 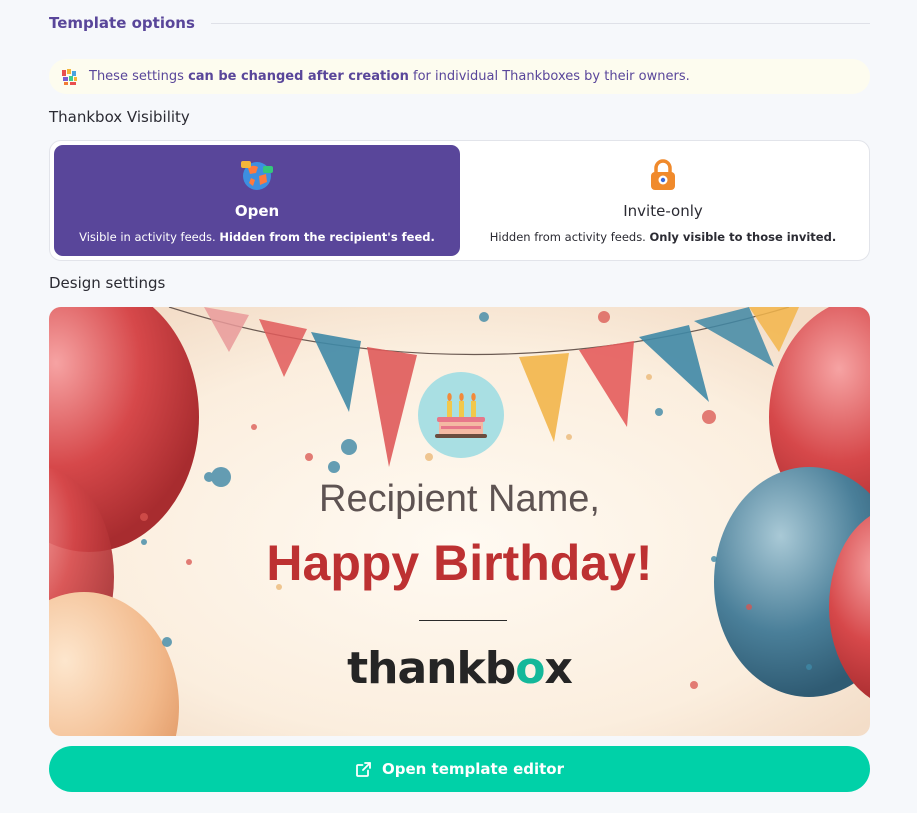 What do you see at coordinates (119, 117) in the screenshot?
I see `visibility-label: Thankbox Visibility` at bounding box center [119, 117].